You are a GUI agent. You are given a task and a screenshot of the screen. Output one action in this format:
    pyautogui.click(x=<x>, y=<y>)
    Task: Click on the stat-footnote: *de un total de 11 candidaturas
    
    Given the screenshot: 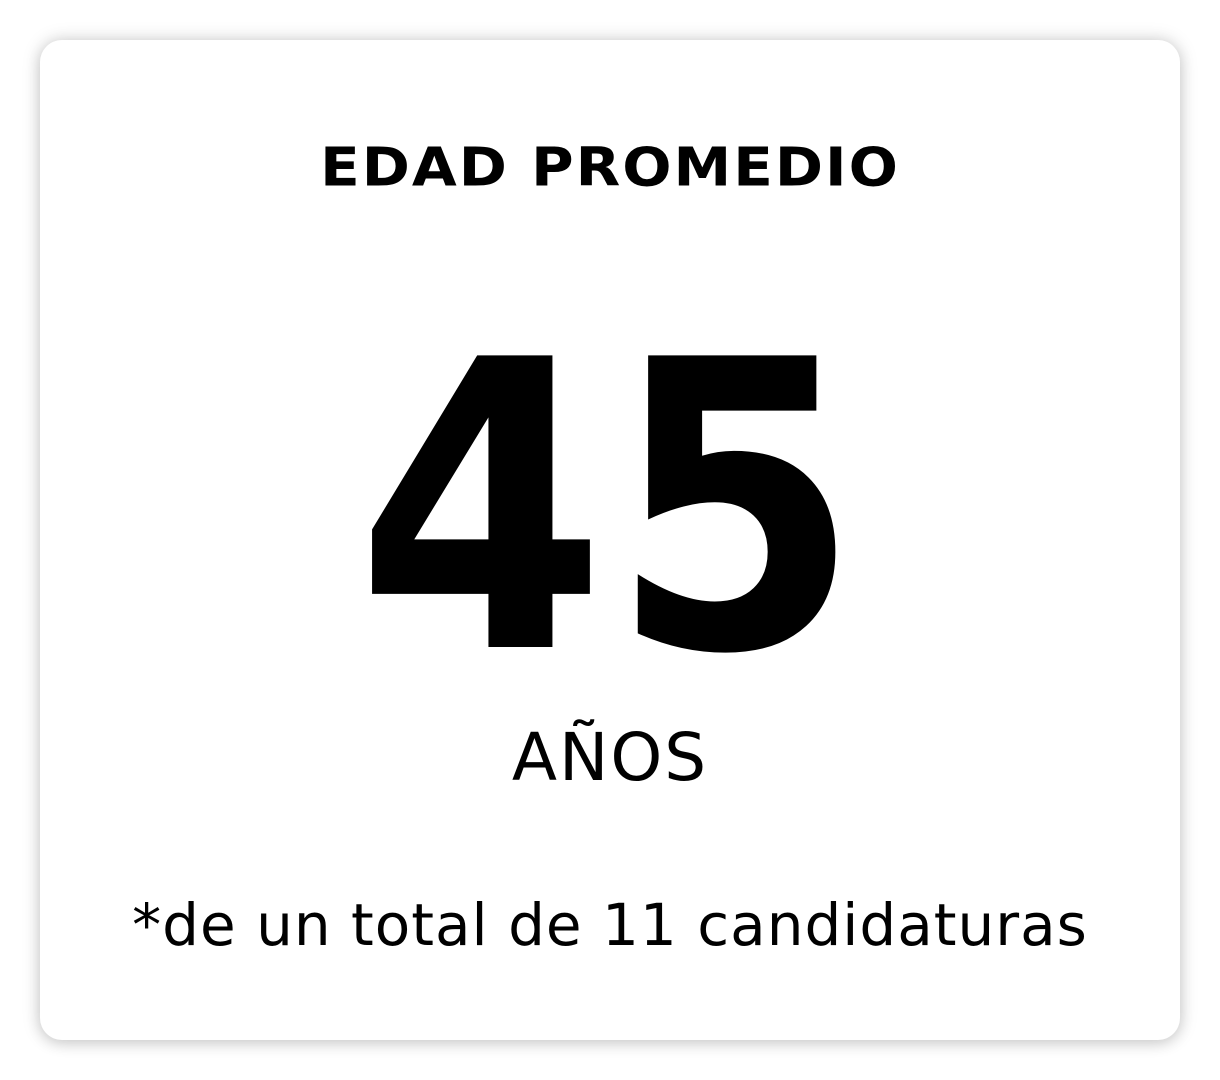 What is the action you would take?
    pyautogui.click(x=610, y=925)
    